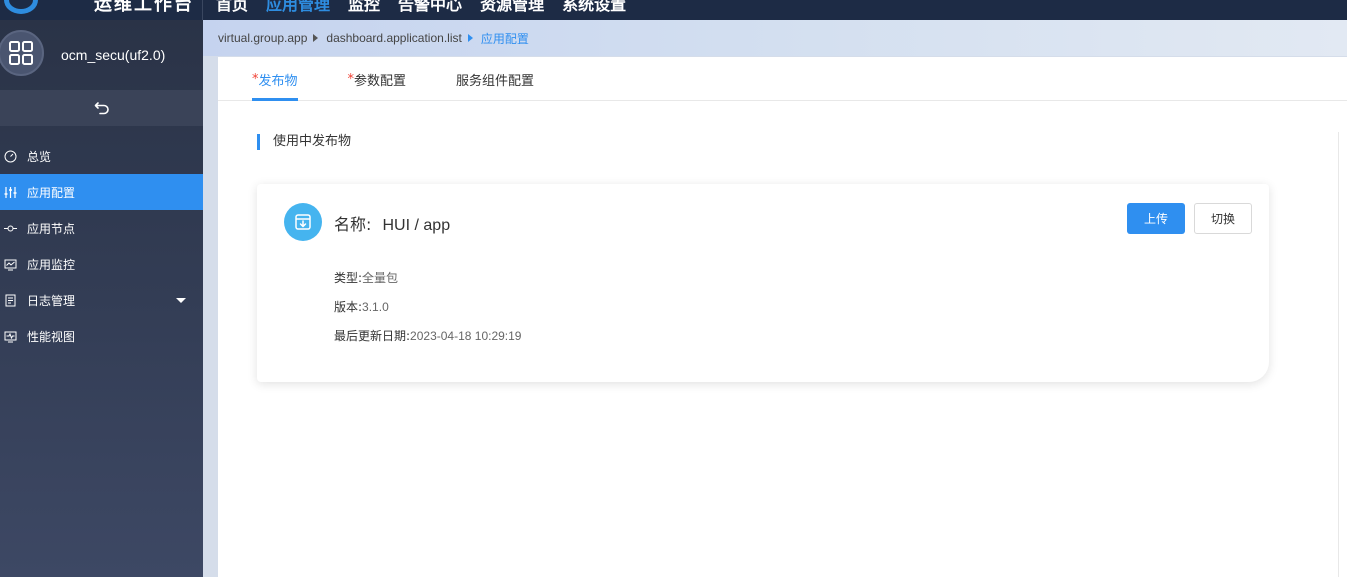 The image size is (1347, 577). I want to click on switch-button: 切换, so click(1223, 218).